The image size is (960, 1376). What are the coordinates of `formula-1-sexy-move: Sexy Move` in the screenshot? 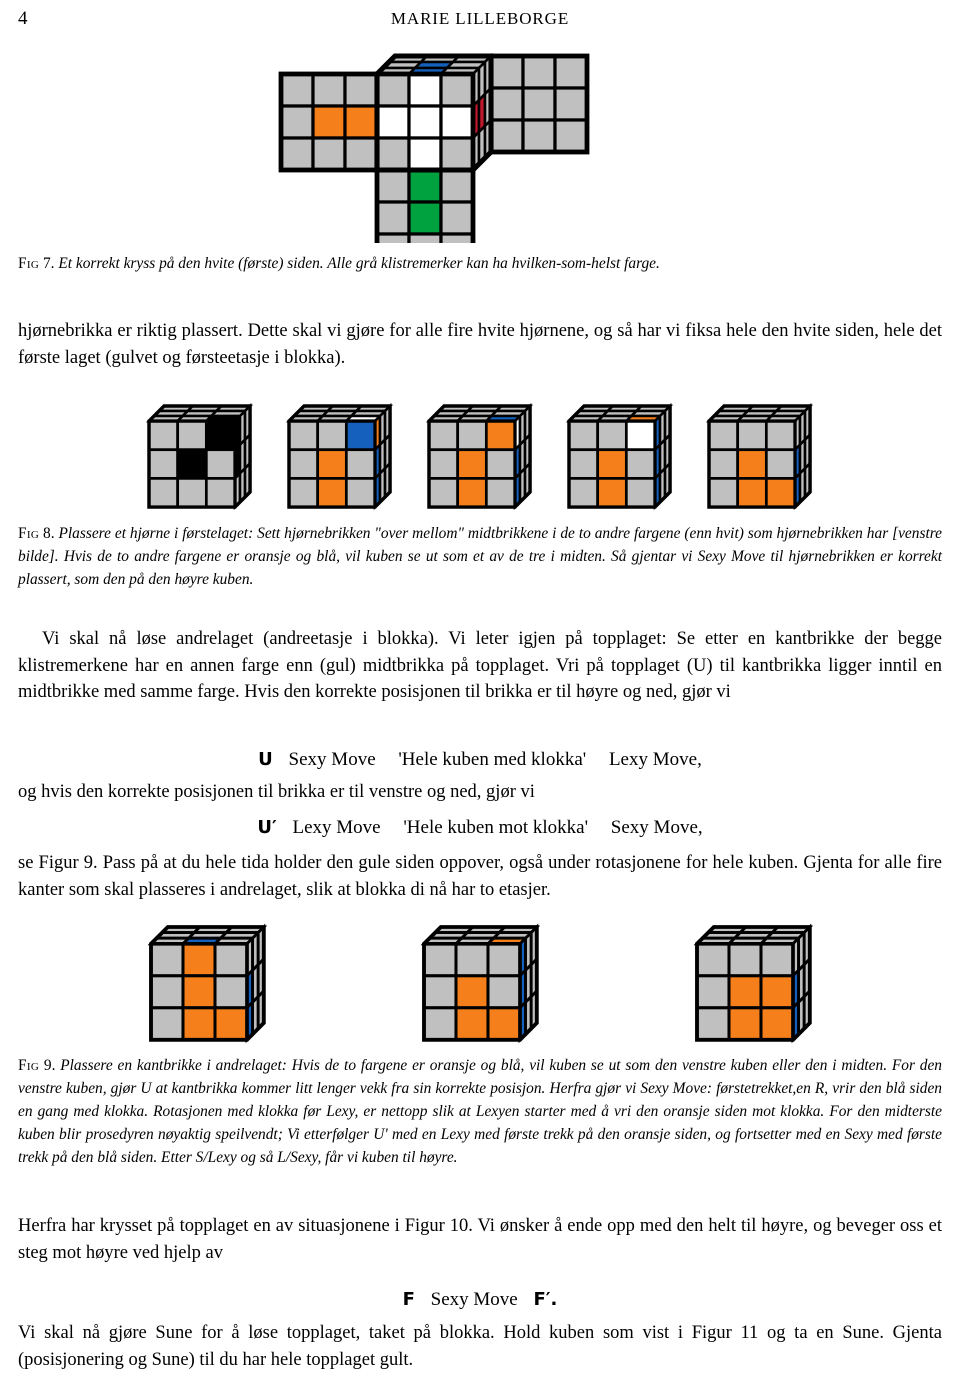 It's located at (332, 759).